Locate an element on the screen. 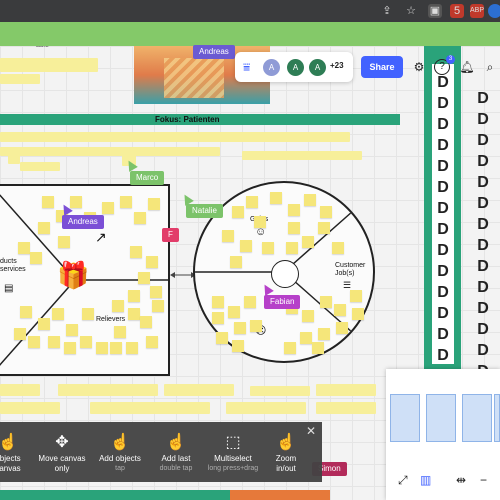 The height and width of the screenshot is (500, 500). collaborators-bar: ⩸ A A A +23 is located at coordinates (294, 67).